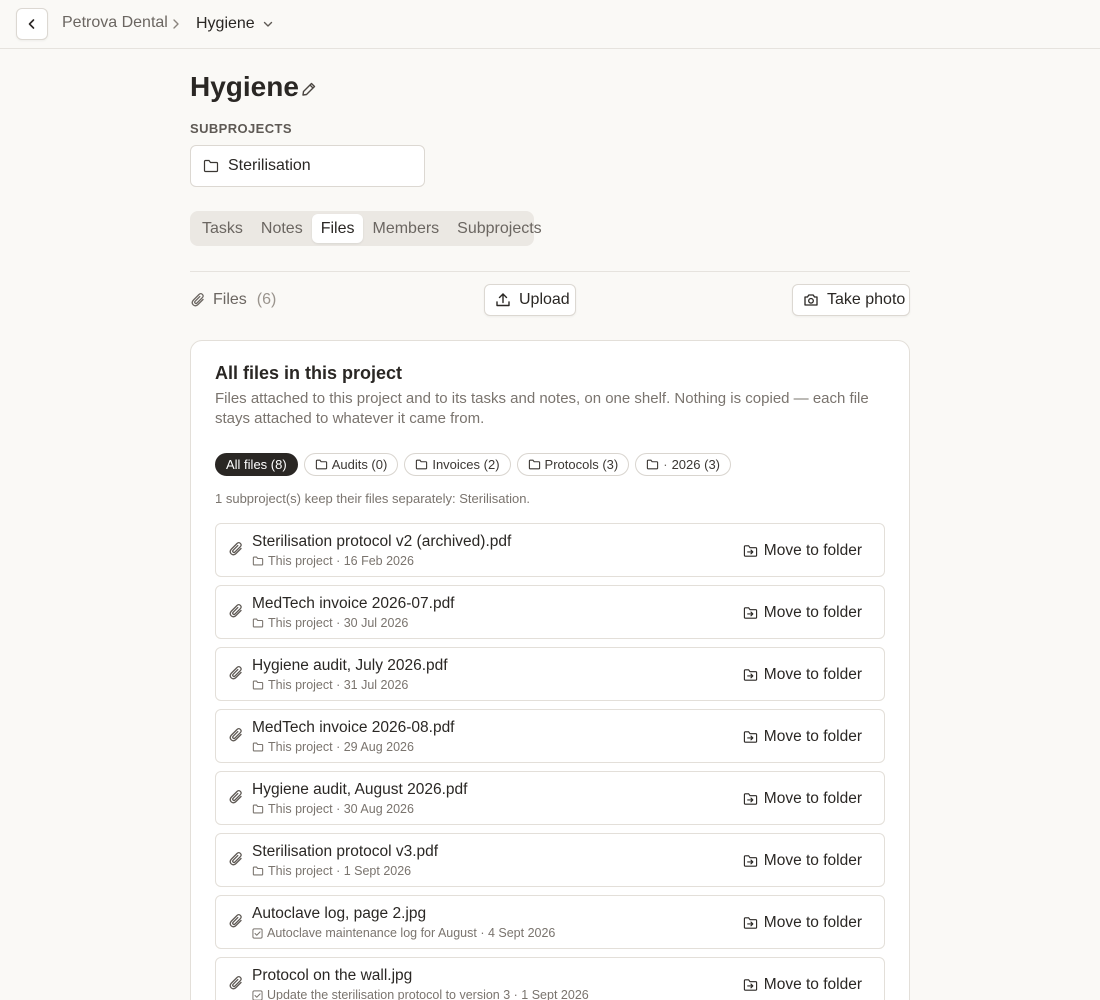 This screenshot has height=1000, width=1100. I want to click on file-meta-text: This project · 30 Aug 2026, so click(341, 809).